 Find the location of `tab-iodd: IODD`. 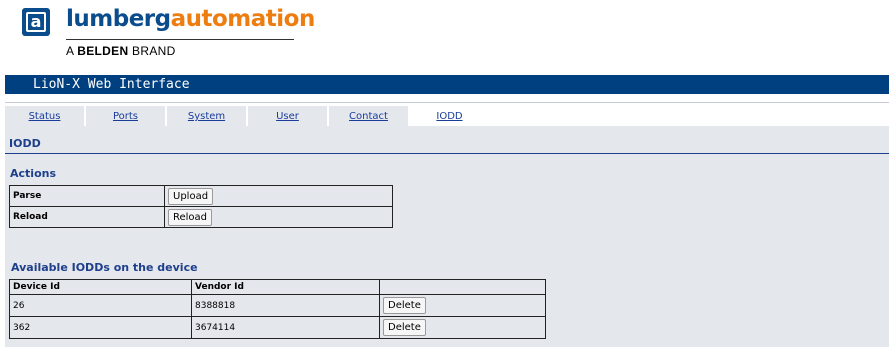

tab-iodd: IODD is located at coordinates (449, 116).